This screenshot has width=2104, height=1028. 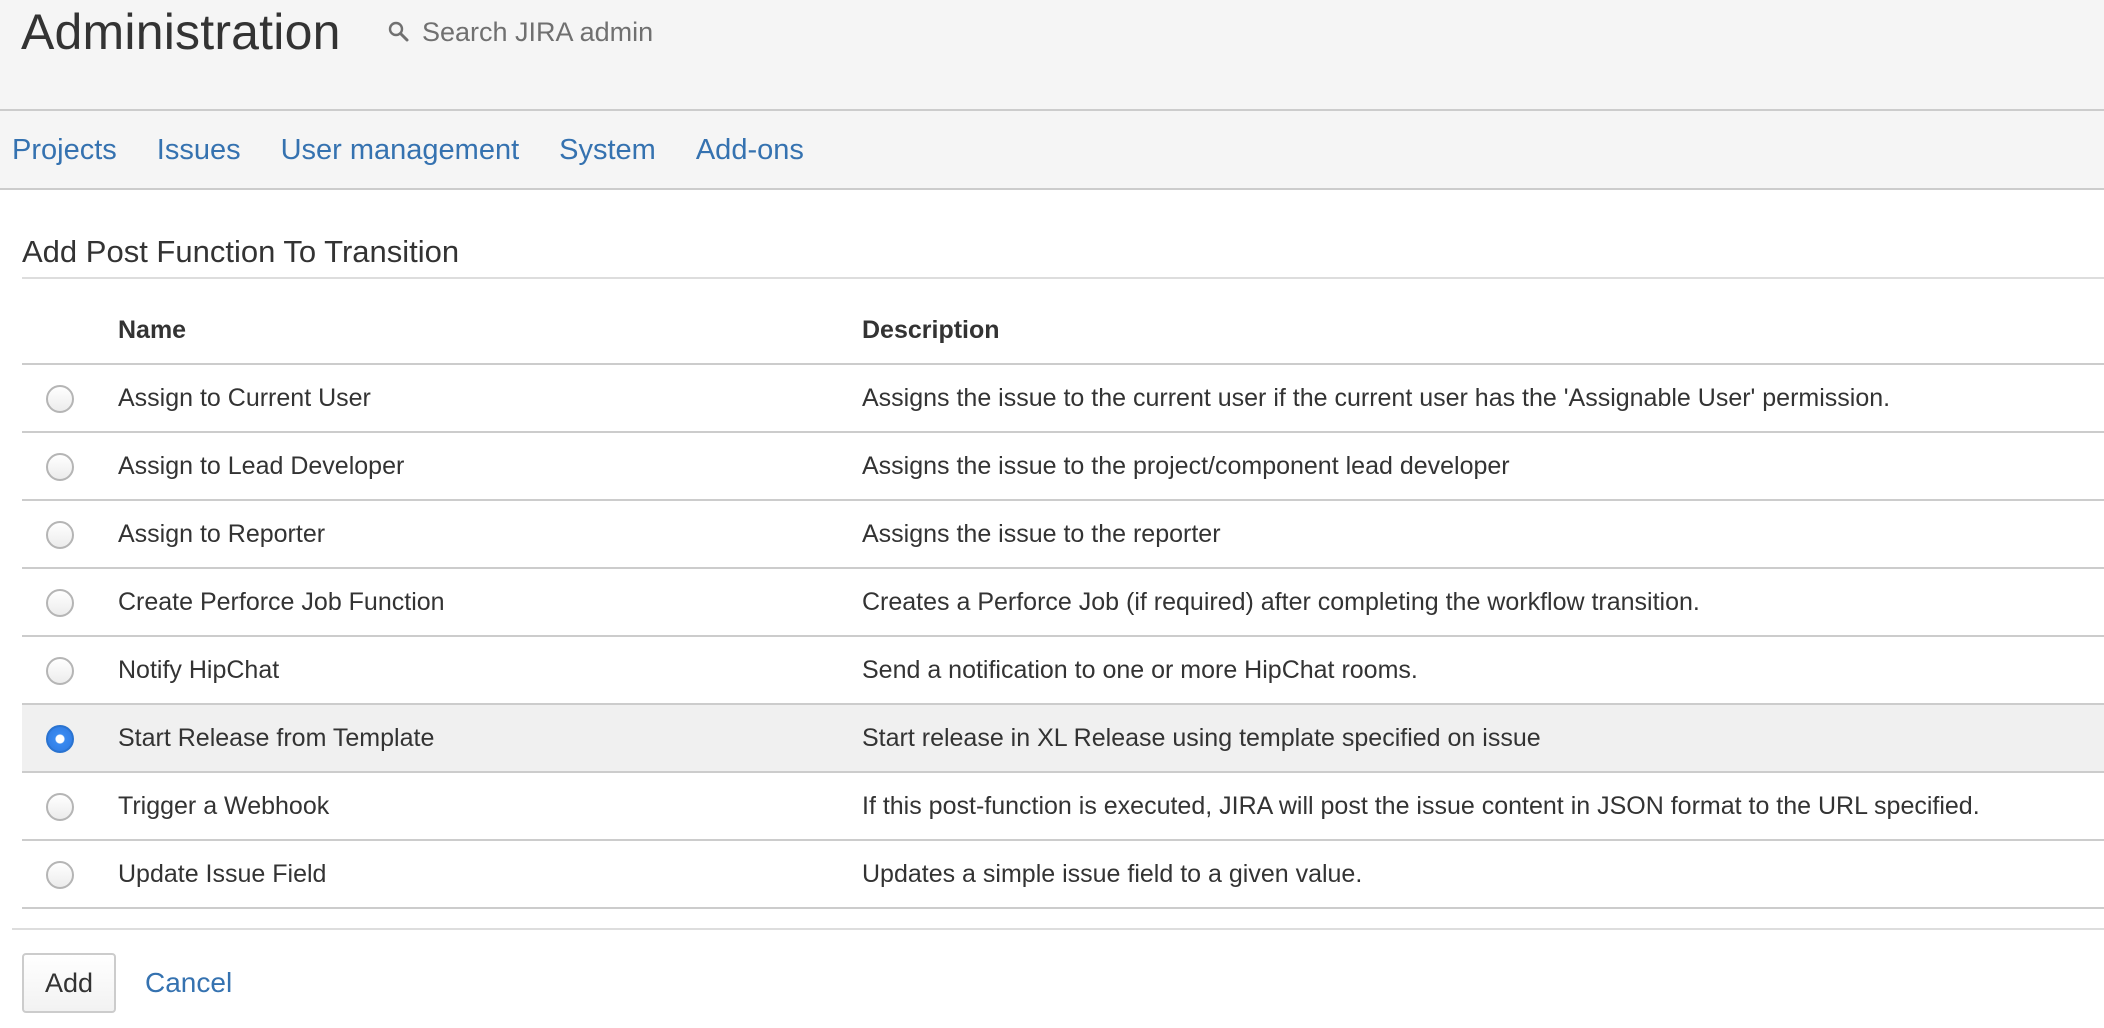 I want to click on radio-assign-to-lead-developer, so click(x=60, y=466).